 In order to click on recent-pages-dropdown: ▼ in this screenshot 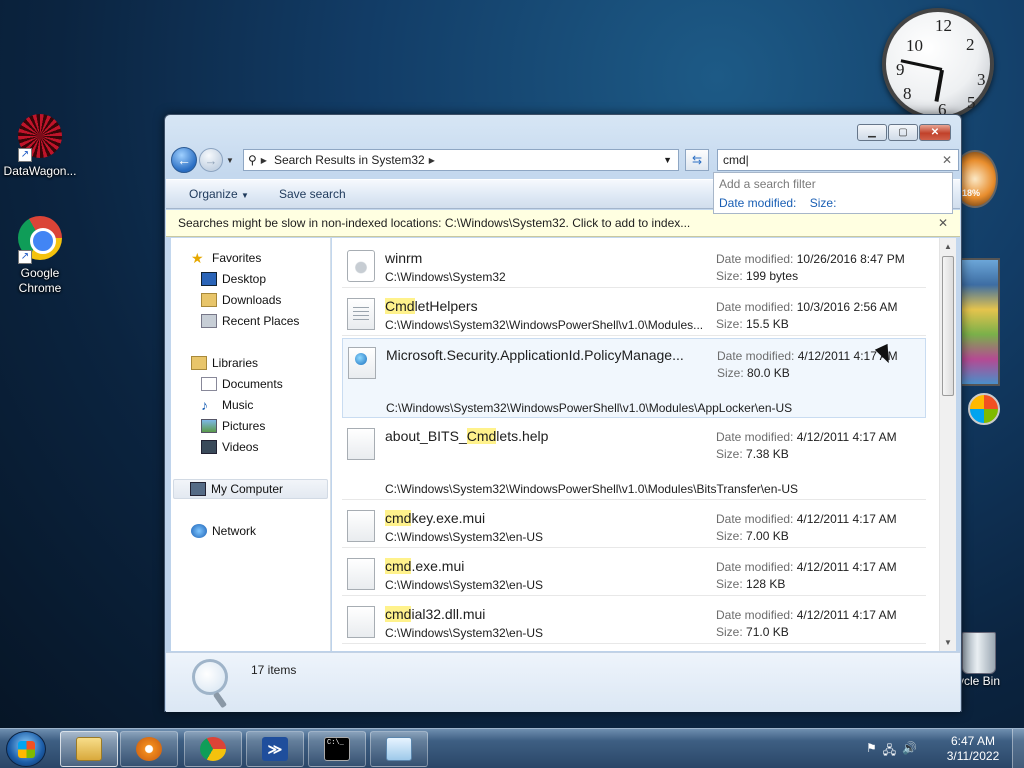, I will do `click(230, 160)`.